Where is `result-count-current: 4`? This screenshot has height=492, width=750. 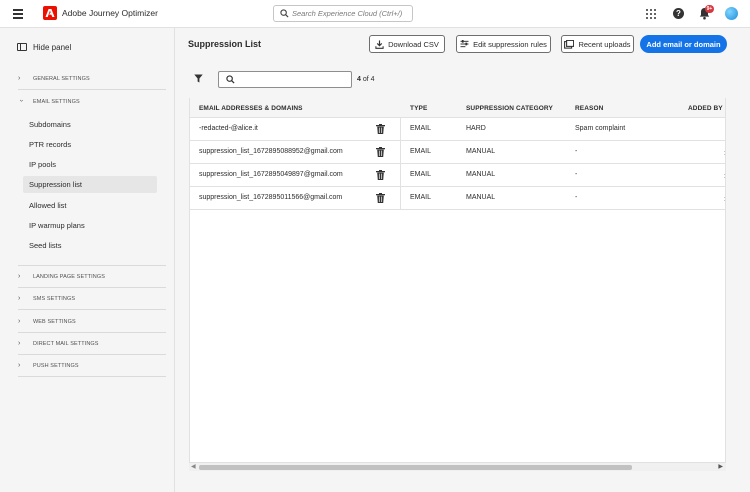 result-count-current: 4 is located at coordinates (359, 79).